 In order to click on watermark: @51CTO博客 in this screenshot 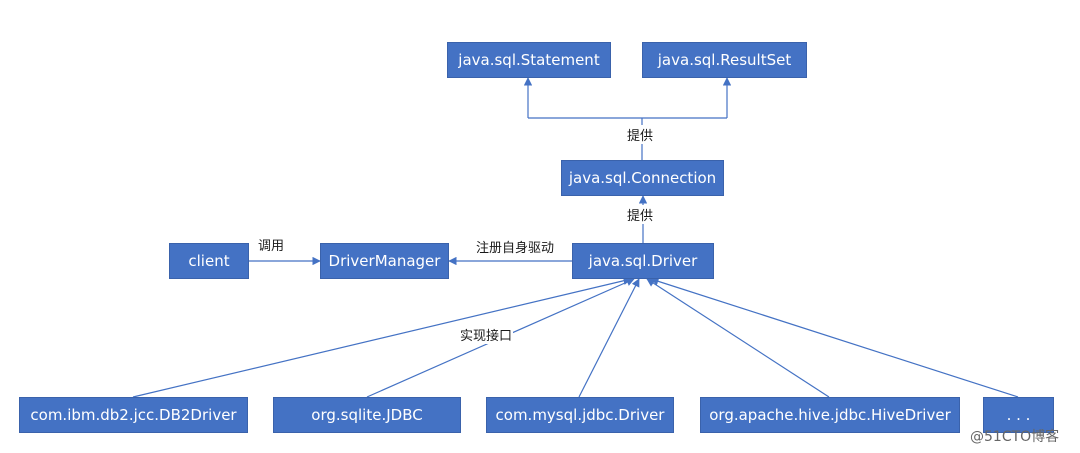, I will do `click(1015, 437)`.